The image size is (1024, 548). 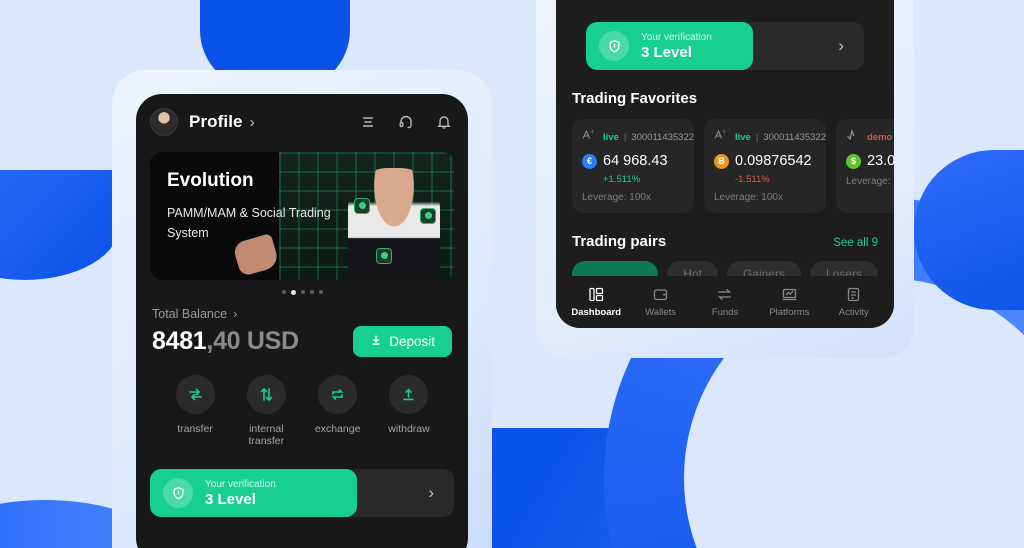 What do you see at coordinates (195, 429) in the screenshot?
I see `action-label: transfer` at bounding box center [195, 429].